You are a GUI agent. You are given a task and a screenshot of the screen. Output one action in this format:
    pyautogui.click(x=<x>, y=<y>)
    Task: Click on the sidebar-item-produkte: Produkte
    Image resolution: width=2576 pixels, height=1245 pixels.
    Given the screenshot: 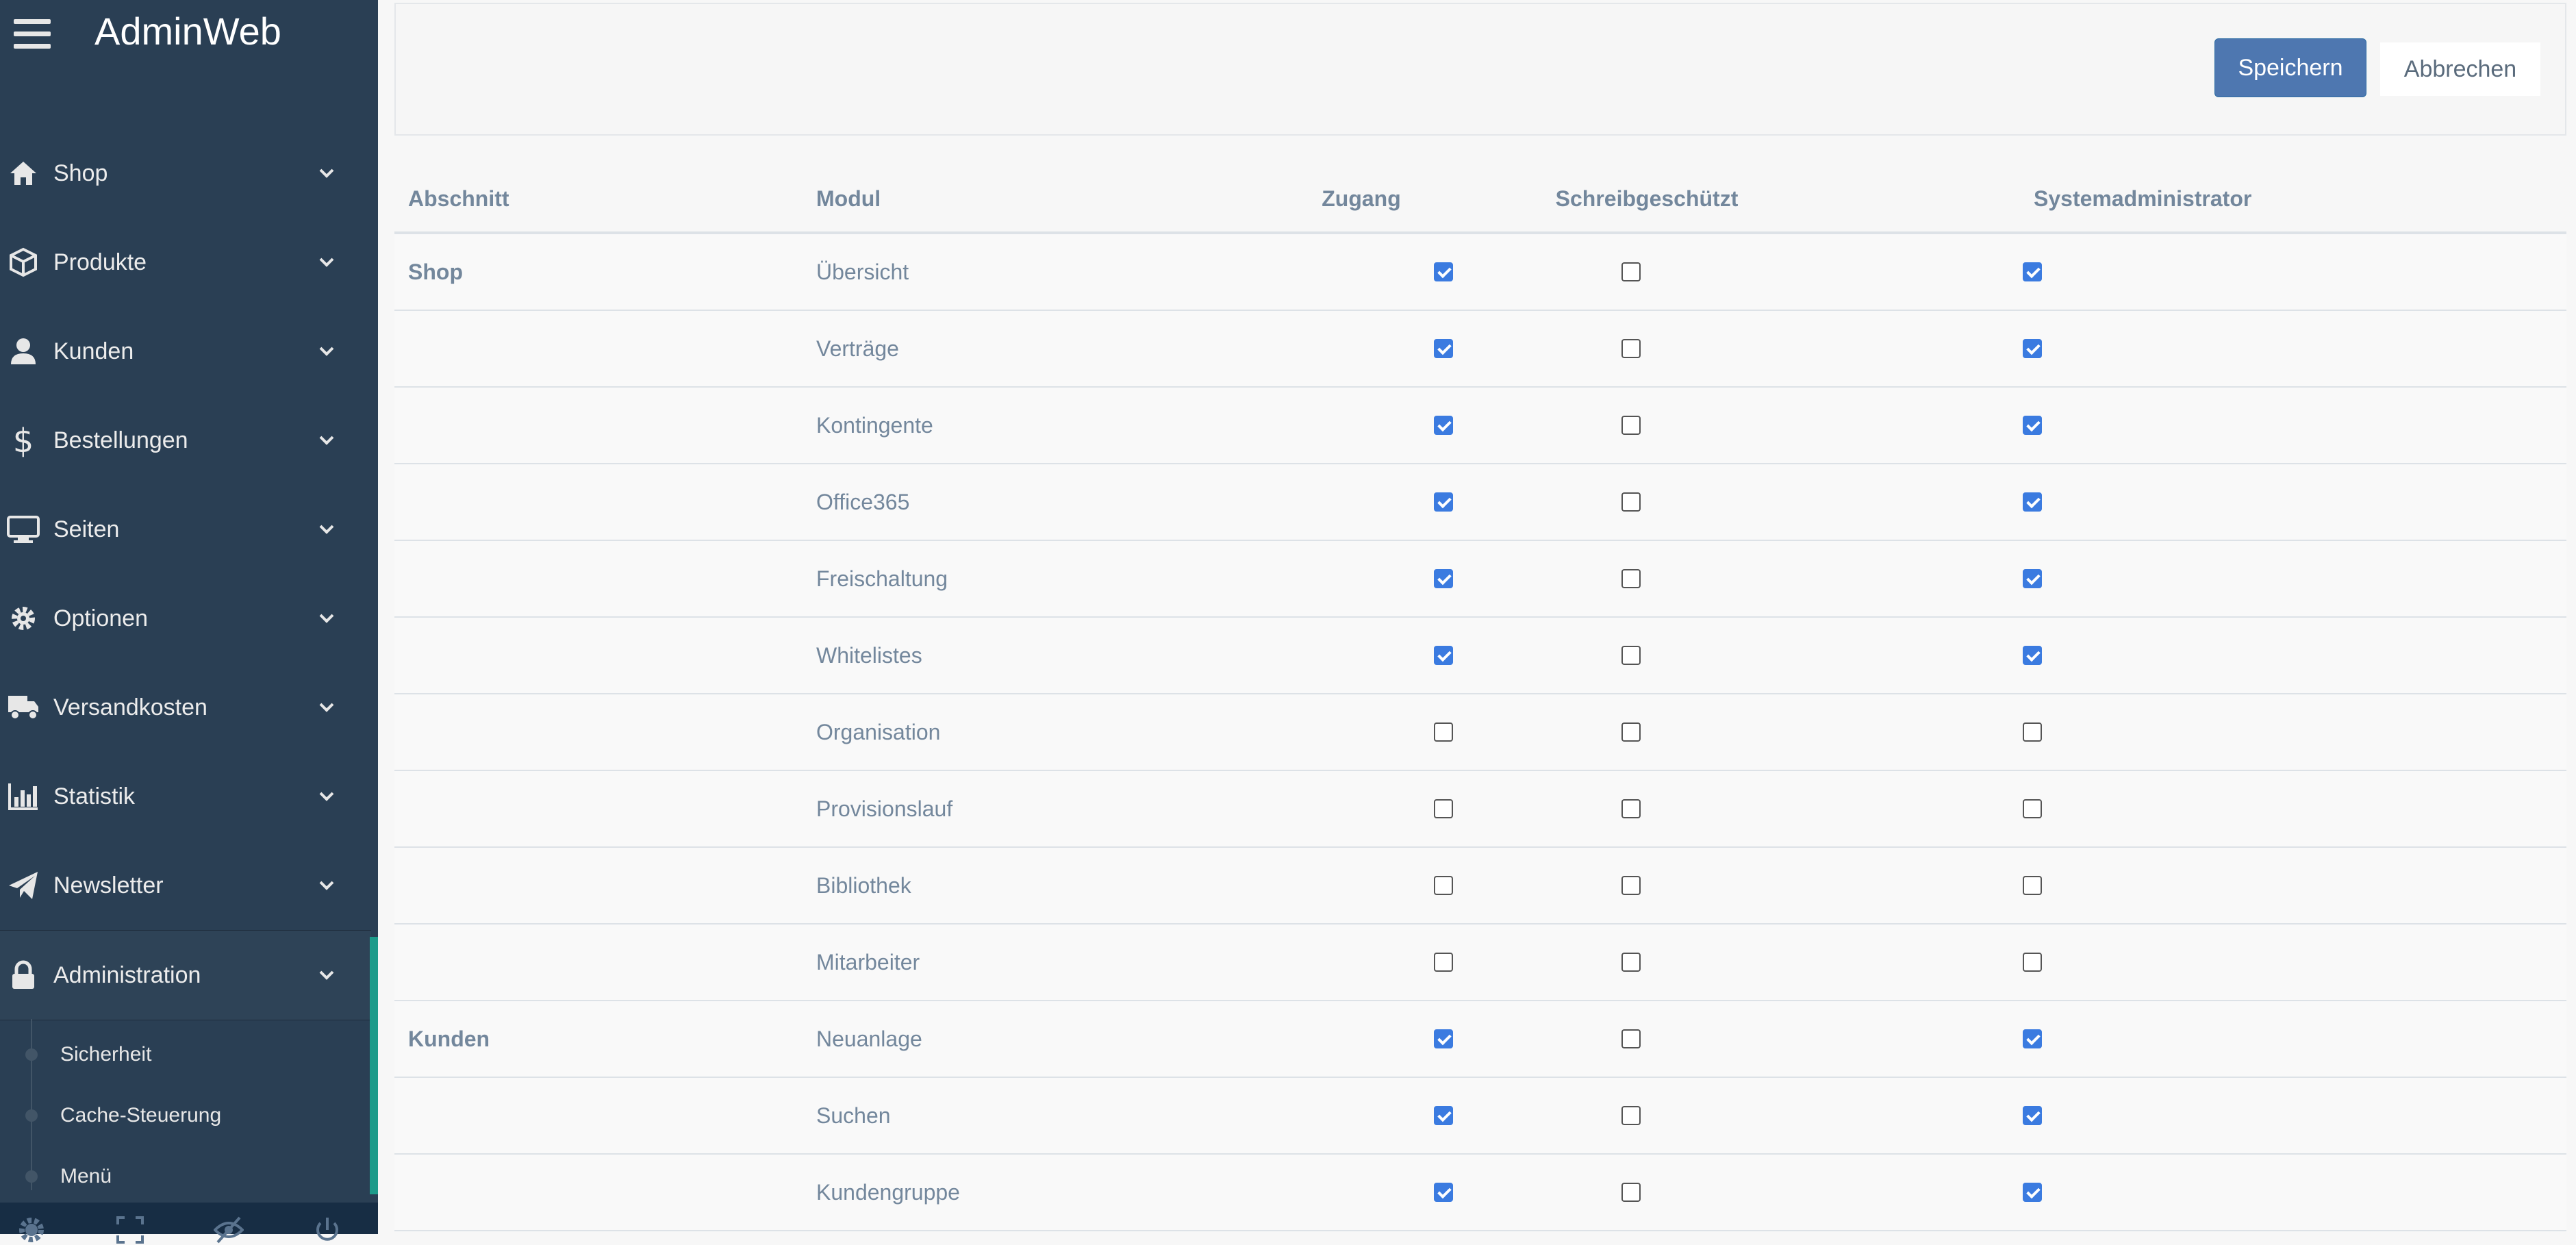 What is the action you would take?
    pyautogui.click(x=182, y=262)
    